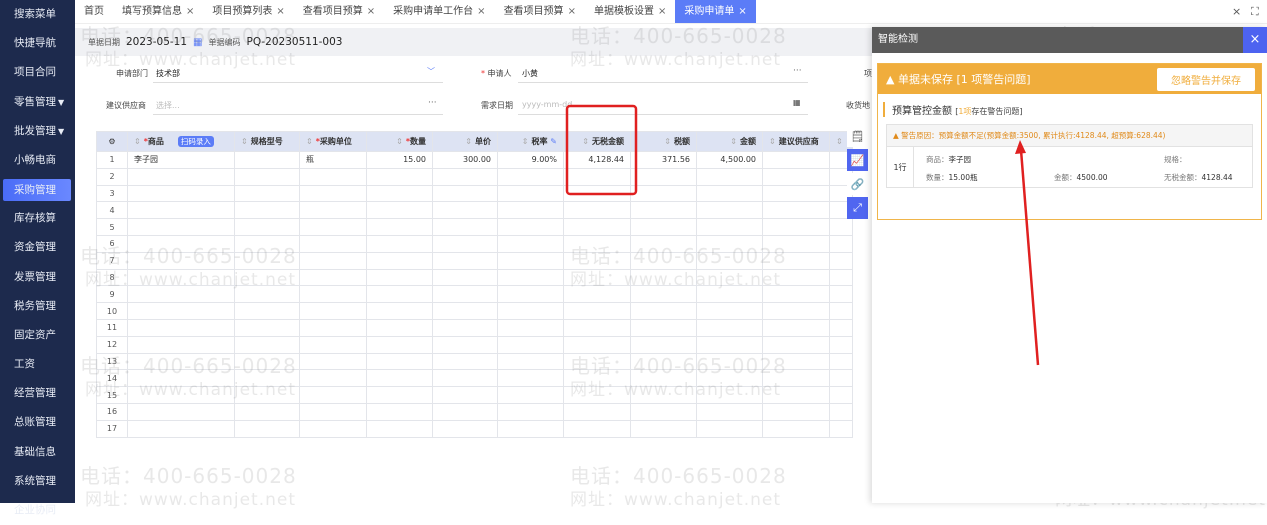 The image size is (1267, 525). What do you see at coordinates (37, 510) in the screenshot?
I see `sidebar-item: 企业协同` at bounding box center [37, 510].